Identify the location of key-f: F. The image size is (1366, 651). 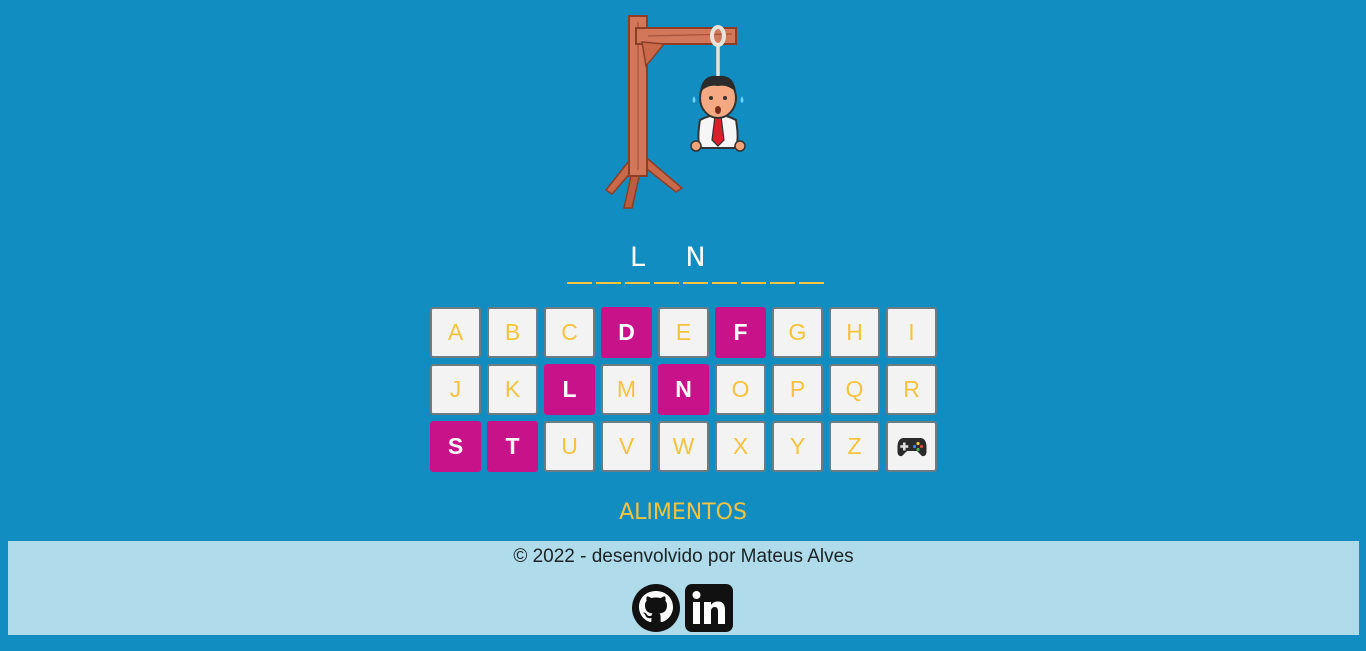
(740, 332).